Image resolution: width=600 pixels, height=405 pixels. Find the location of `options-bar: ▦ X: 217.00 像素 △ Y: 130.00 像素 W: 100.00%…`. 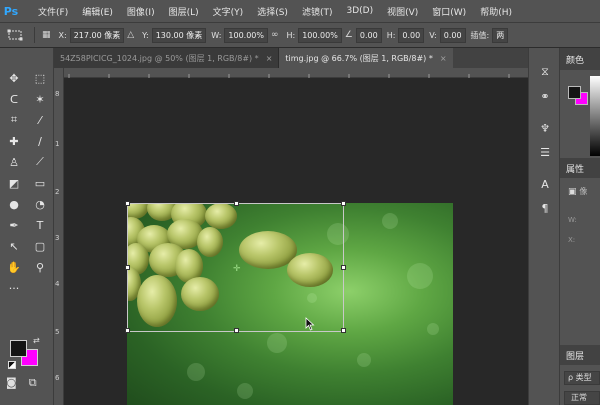

options-bar: ▦ X: 217.00 像素 △ Y: 130.00 像素 W: 100.00%… is located at coordinates (300, 35).